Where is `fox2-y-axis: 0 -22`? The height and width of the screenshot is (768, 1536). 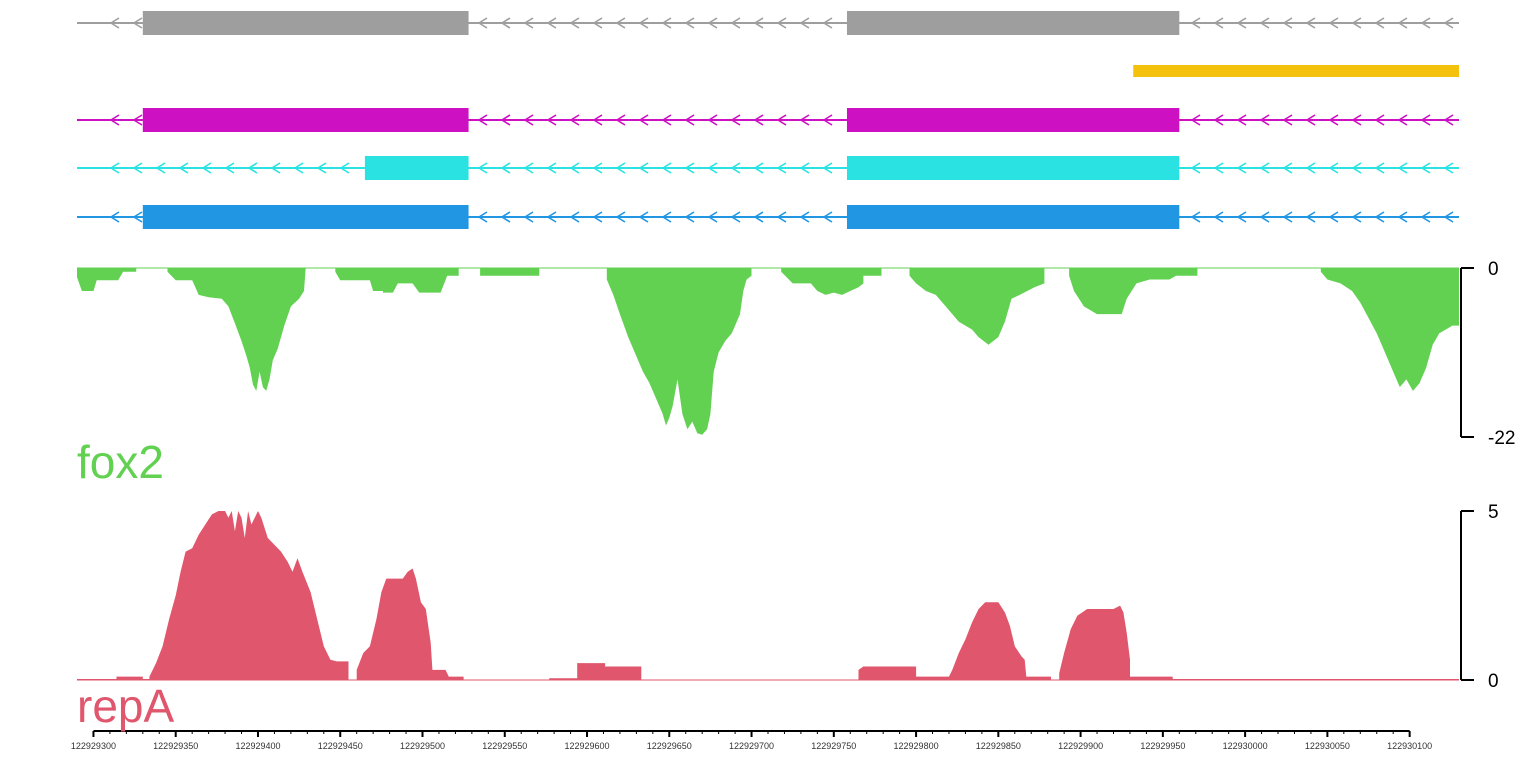
fox2-y-axis: 0 -22 is located at coordinates (1487, 354).